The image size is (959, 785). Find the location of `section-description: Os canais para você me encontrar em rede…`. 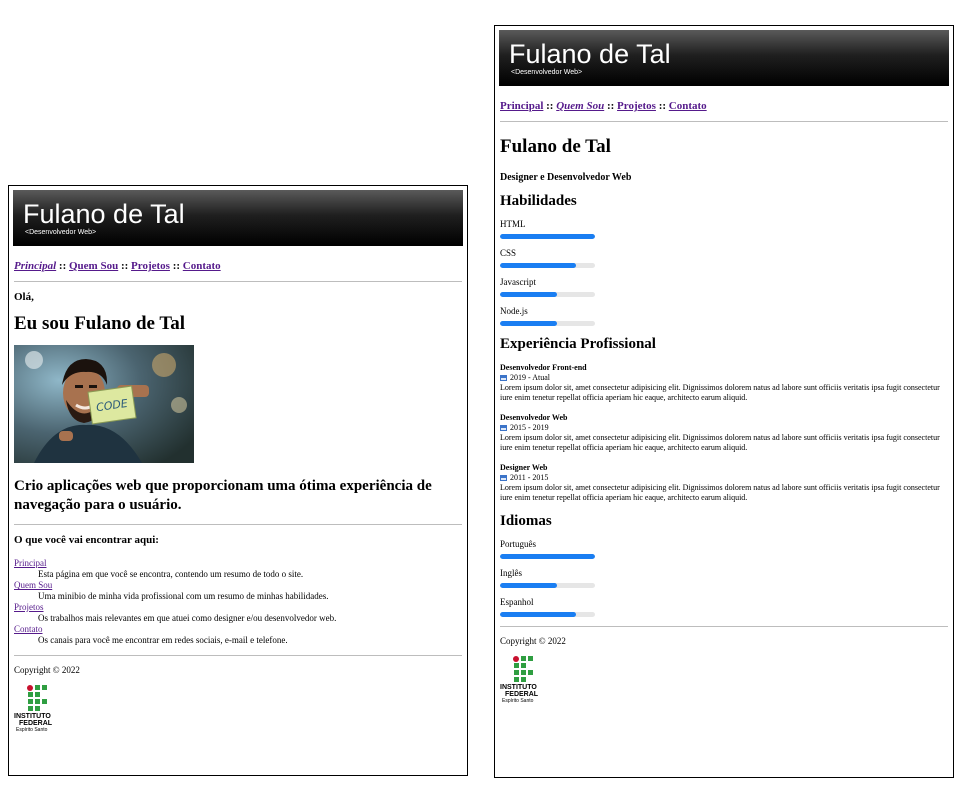

section-description: Os canais para você me encontrar em rede… is located at coordinates (163, 640).